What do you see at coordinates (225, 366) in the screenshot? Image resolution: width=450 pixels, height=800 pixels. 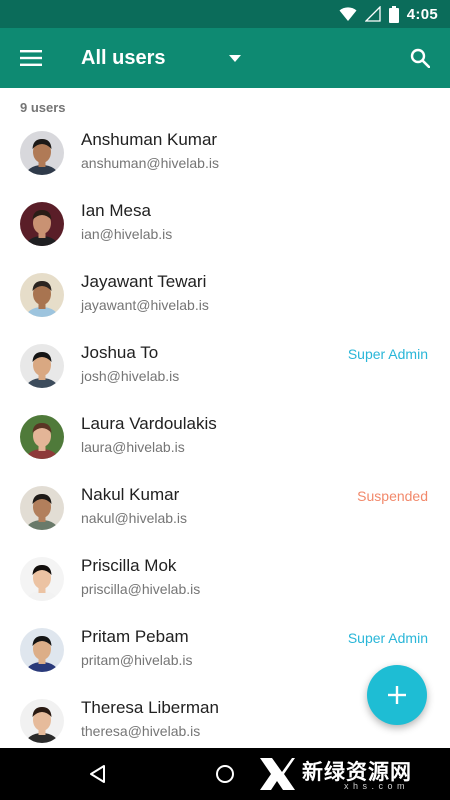 I see `list-item: Joshua To josh@hivelab.is Super Admin` at bounding box center [225, 366].